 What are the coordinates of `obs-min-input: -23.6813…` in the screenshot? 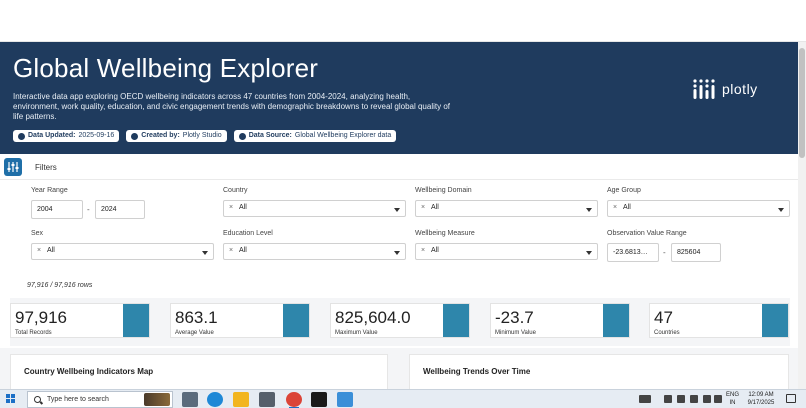 It's located at (633, 252).